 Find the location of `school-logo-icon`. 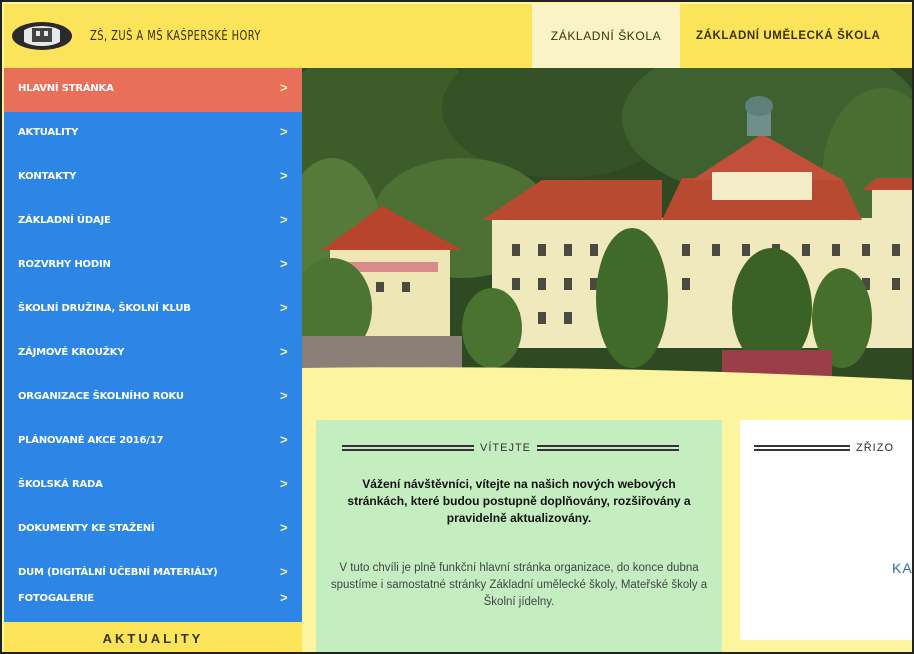

school-logo-icon is located at coordinates (42, 36).